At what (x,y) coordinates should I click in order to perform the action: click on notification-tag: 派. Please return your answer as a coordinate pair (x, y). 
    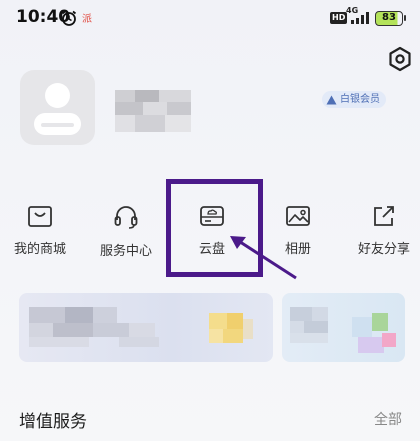
    Looking at the image, I should click on (87, 19).